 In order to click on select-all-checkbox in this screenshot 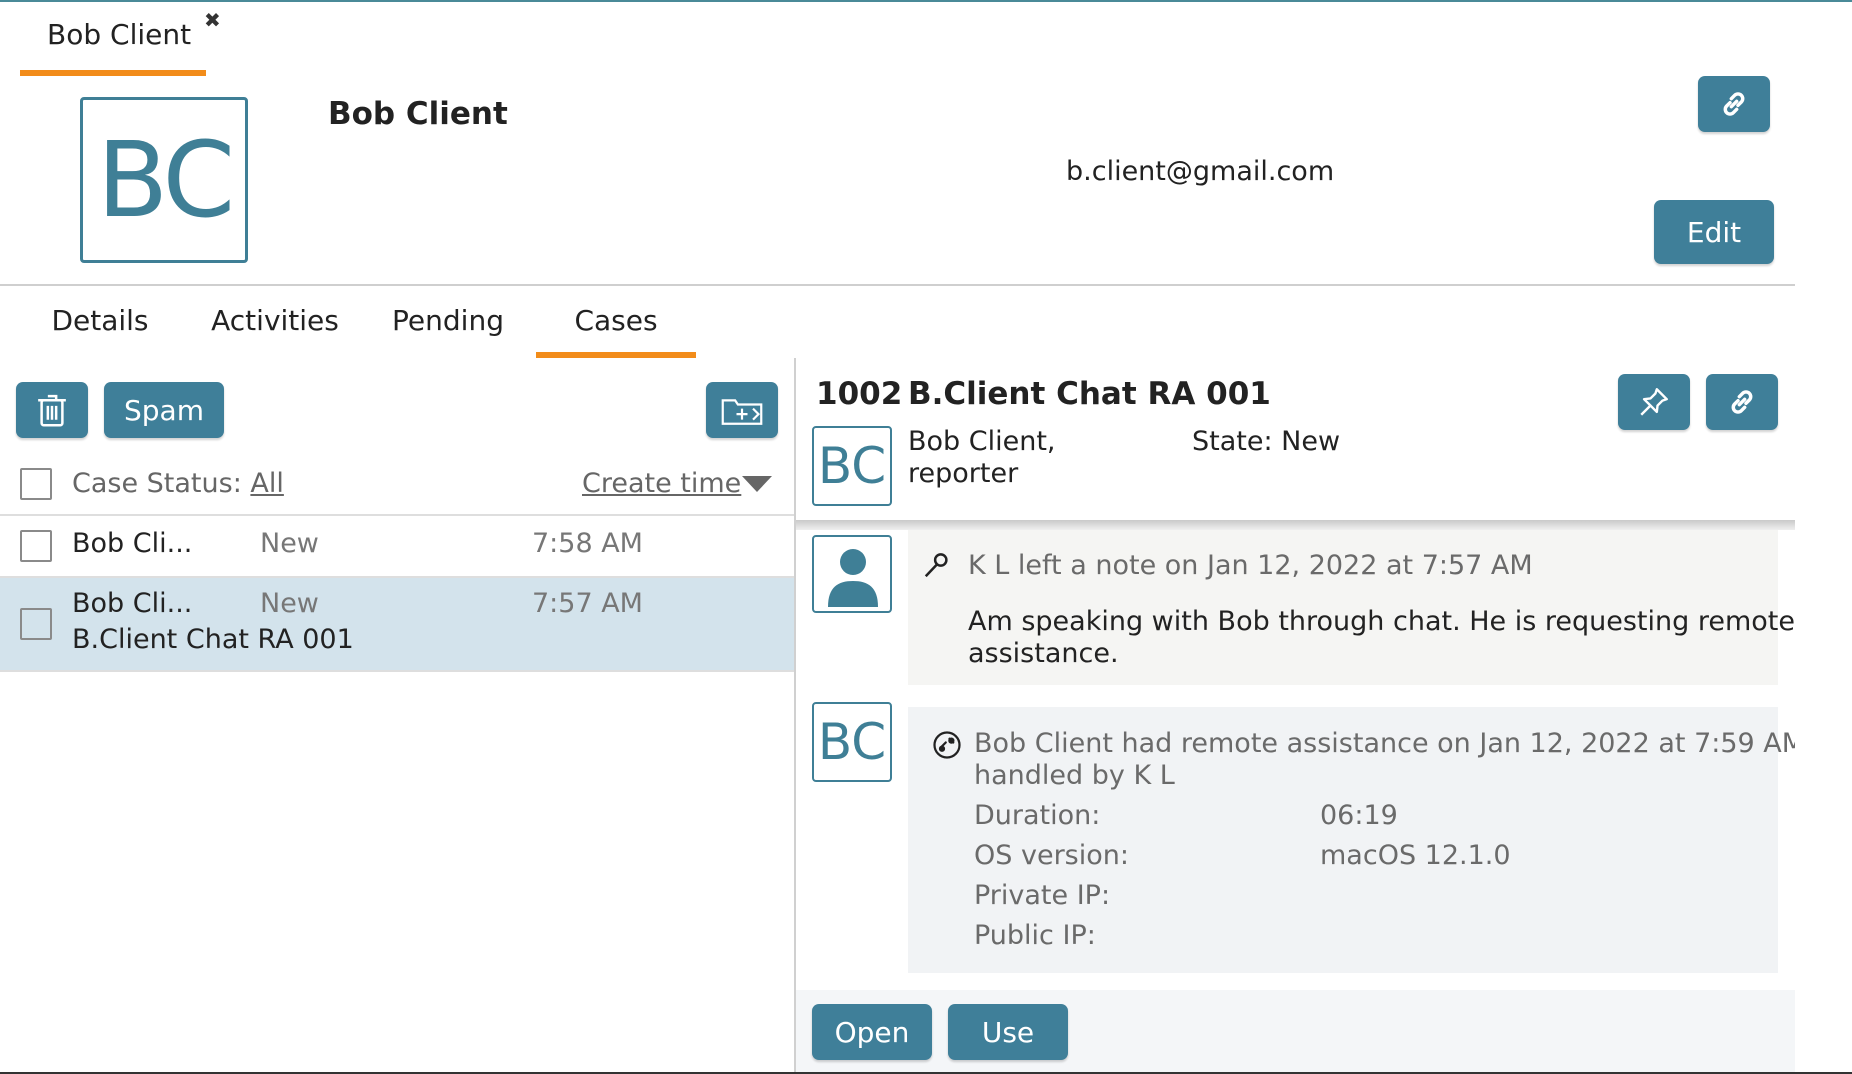, I will do `click(36, 484)`.